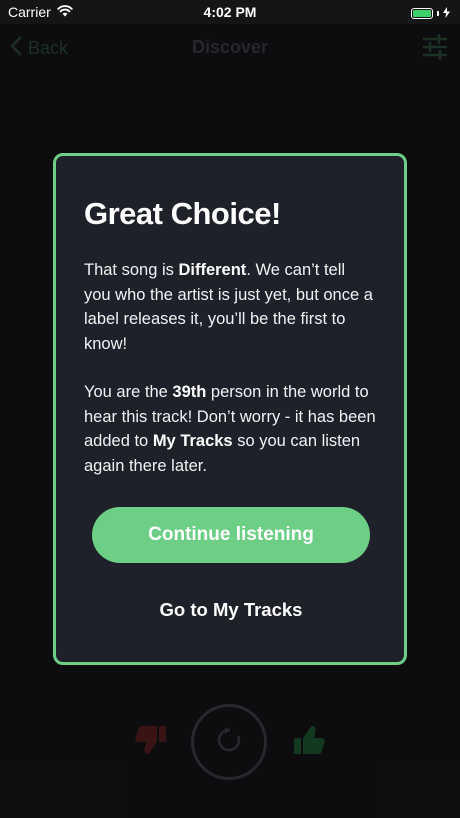 The width and height of the screenshot is (460, 818). I want to click on para1-genre: Different, so click(212, 270).